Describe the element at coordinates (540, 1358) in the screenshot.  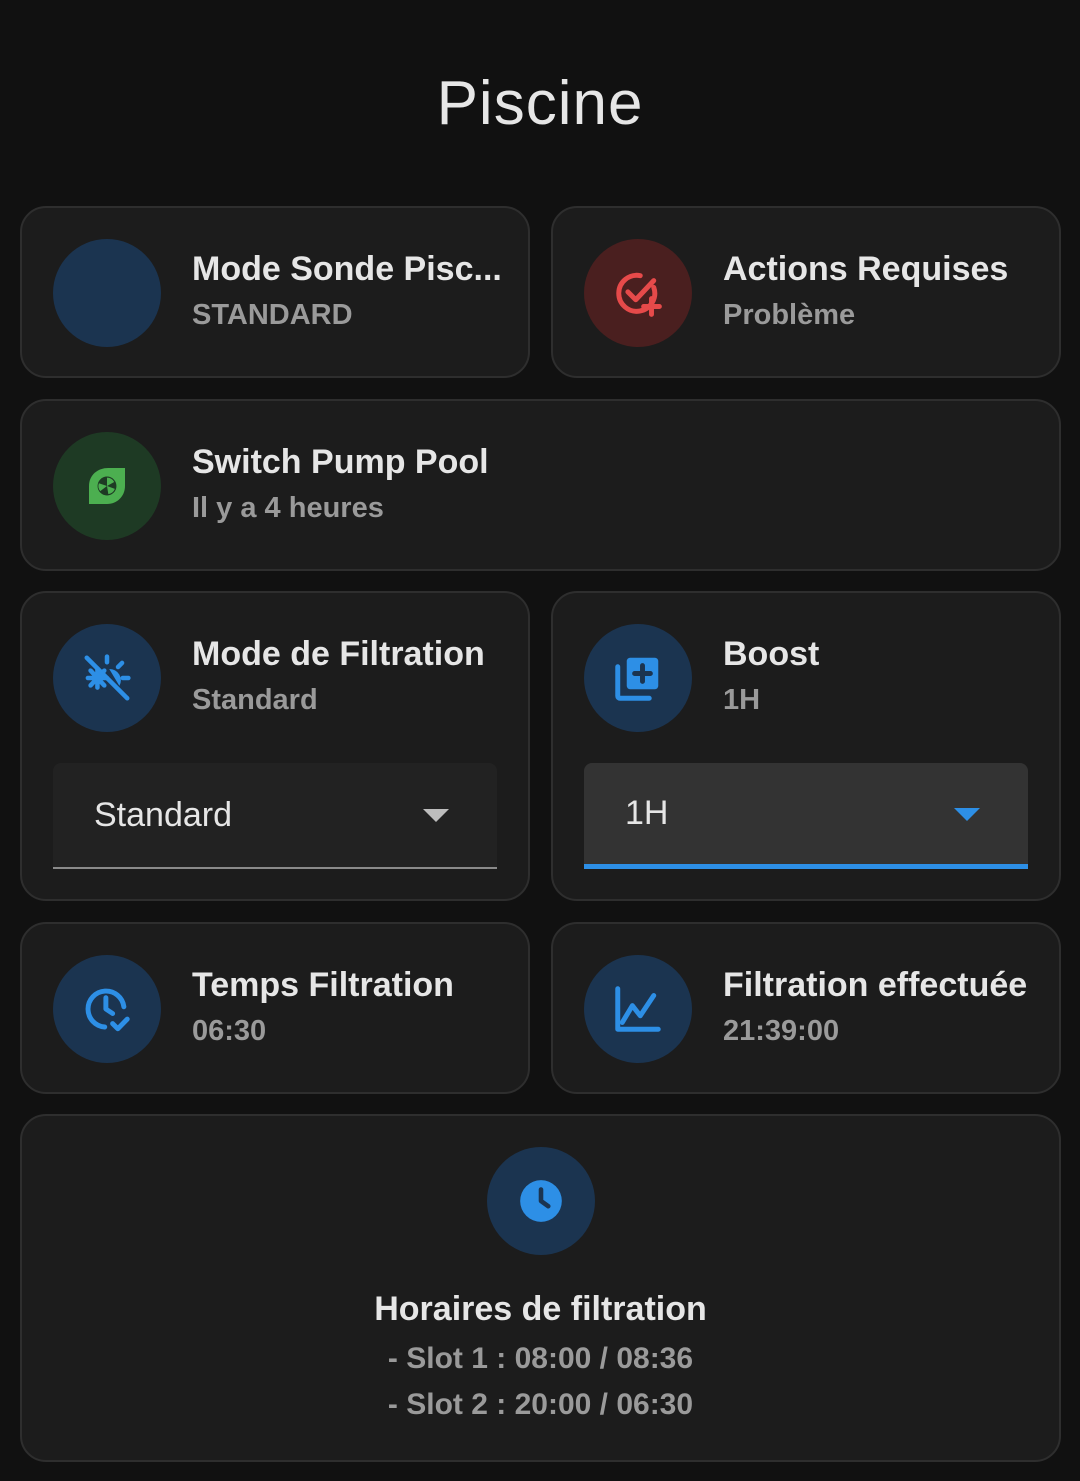
I see `schedule-slot-1: - Slot 1 : 08:00 / 08:36` at that location.